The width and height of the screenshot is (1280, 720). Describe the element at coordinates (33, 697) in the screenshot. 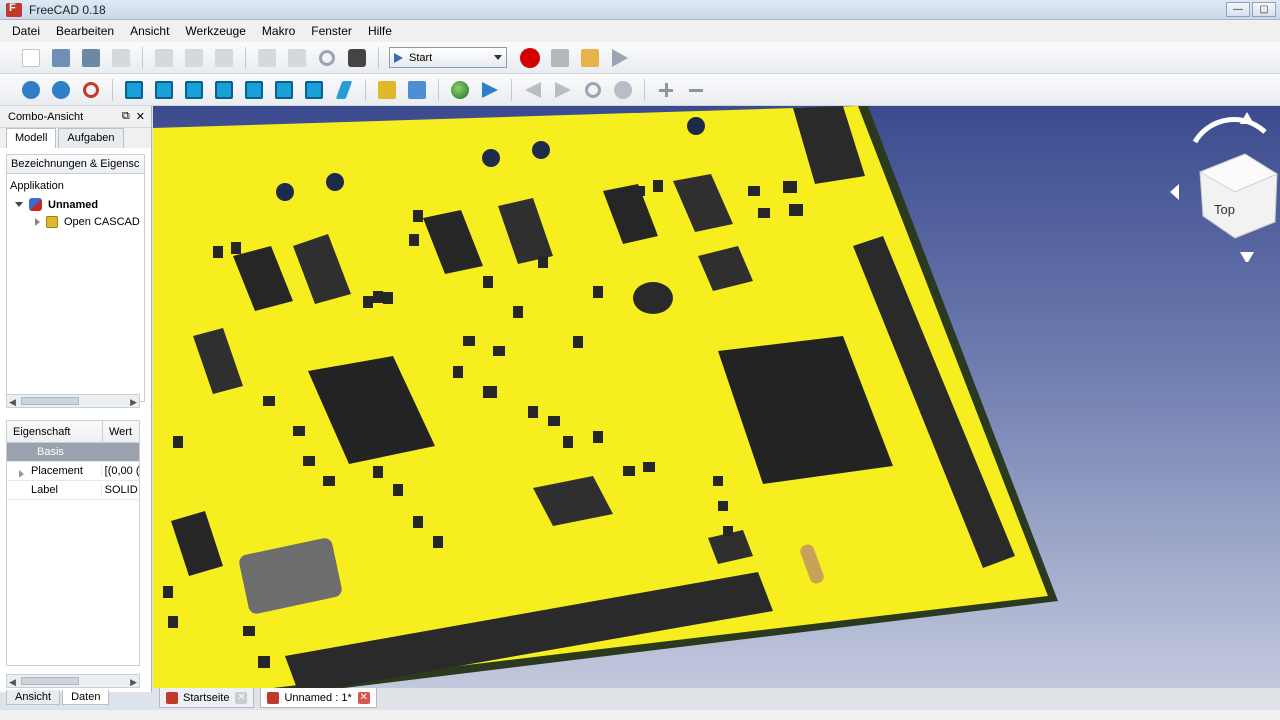

I see `tab-ansicht: Ansicht` at that location.